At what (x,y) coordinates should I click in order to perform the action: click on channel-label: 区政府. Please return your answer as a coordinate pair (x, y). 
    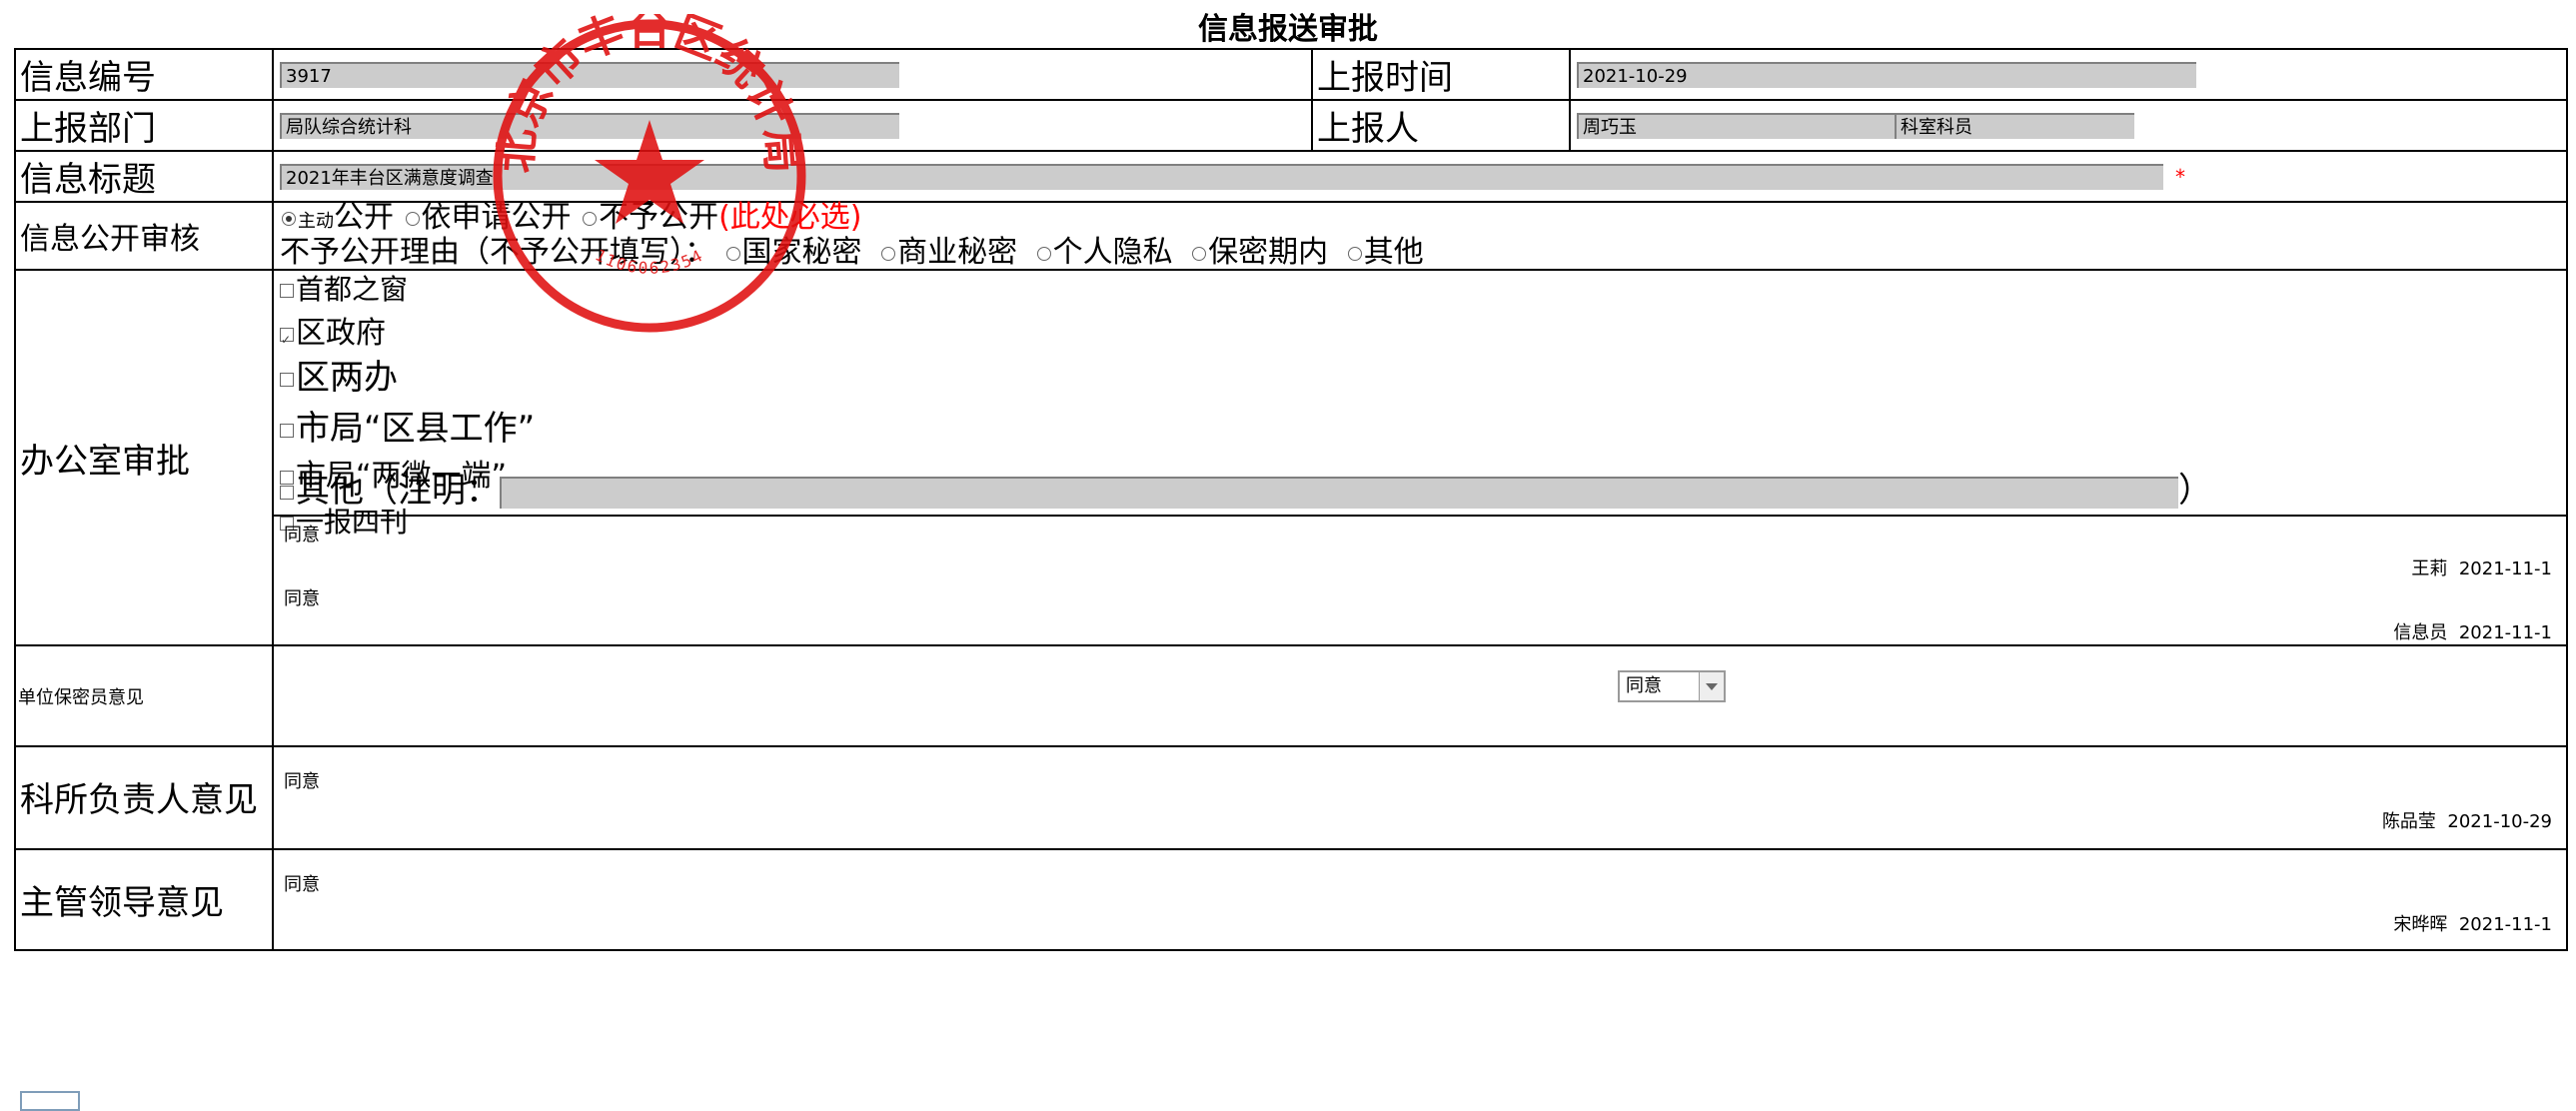
    Looking at the image, I should click on (341, 333).